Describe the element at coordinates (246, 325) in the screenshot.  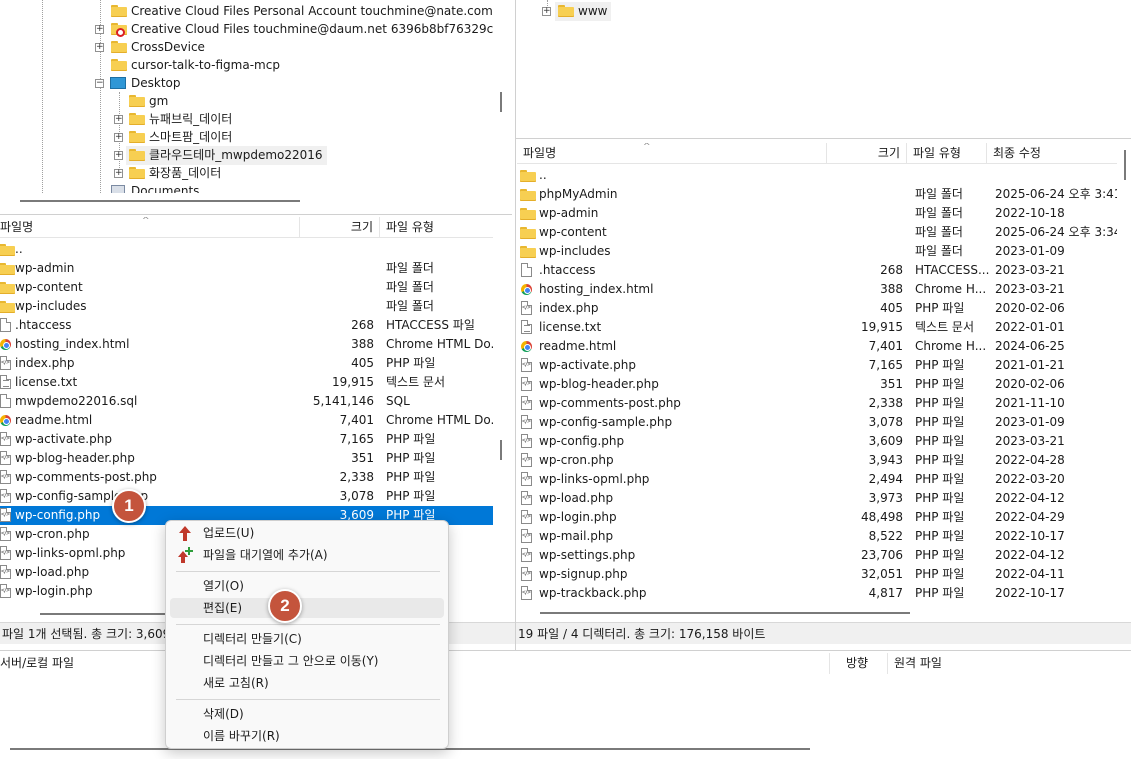
I see `file-row: .htaccess 268 HTACCESS 파일` at that location.